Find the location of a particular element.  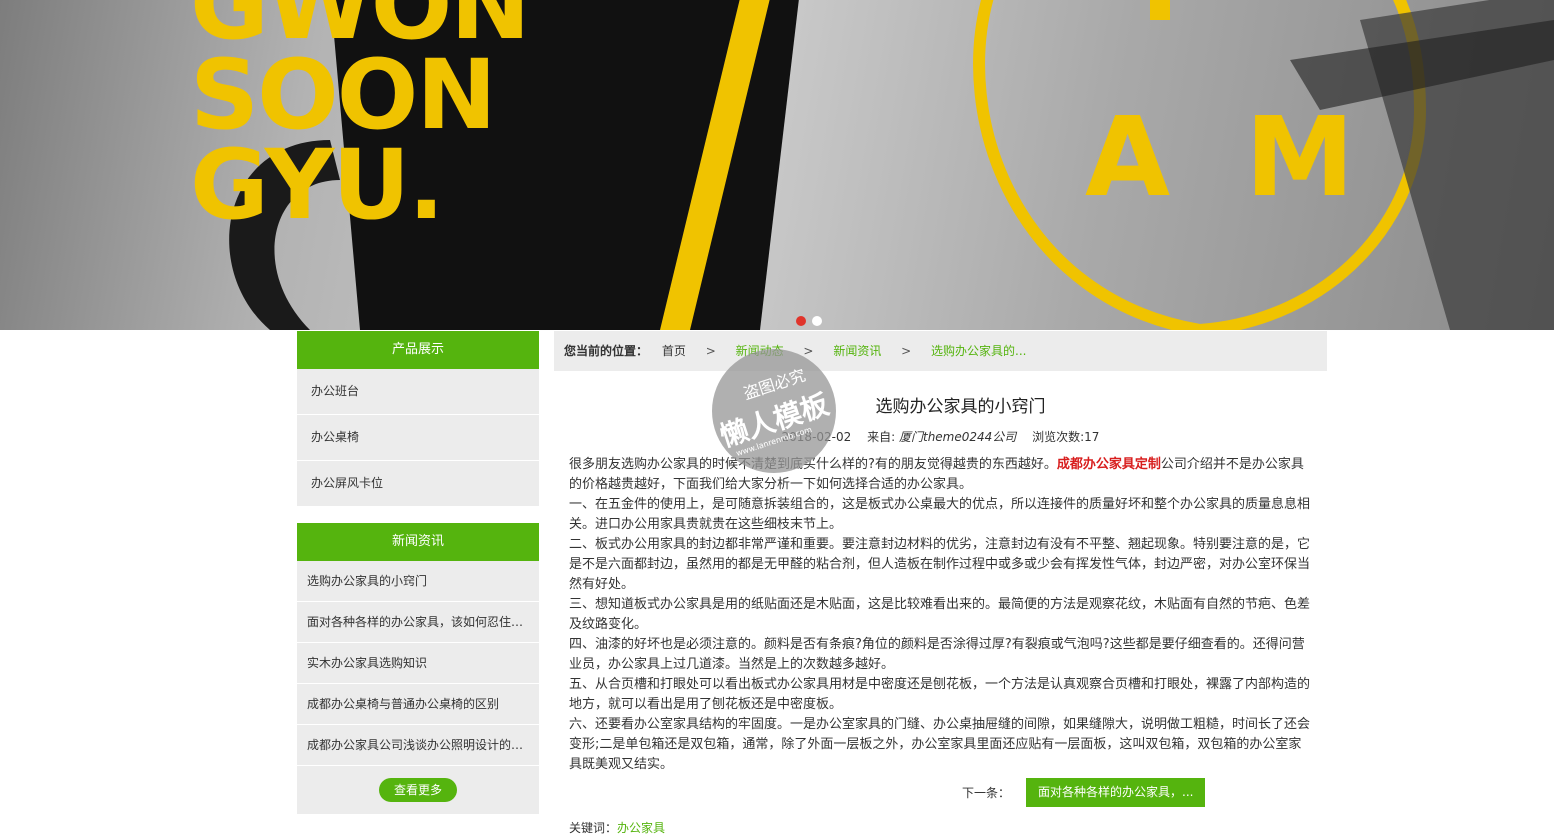

source-name: 厦门theme0244公司 is located at coordinates (957, 437).